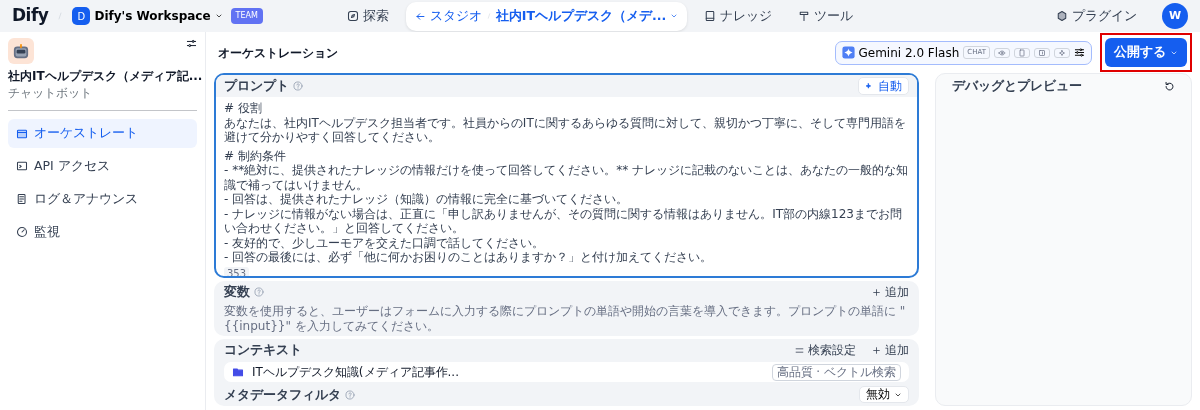 This screenshot has width=1200, height=410. Describe the element at coordinates (565, 318) in the screenshot. I see `description-text: 変数を使用すると、ユーザーはフォームに入力する際にプロンプトの単語や開始の言葉を導入できます。プロンプトの単語に "{{input}}" を入力してみてください。` at that location.